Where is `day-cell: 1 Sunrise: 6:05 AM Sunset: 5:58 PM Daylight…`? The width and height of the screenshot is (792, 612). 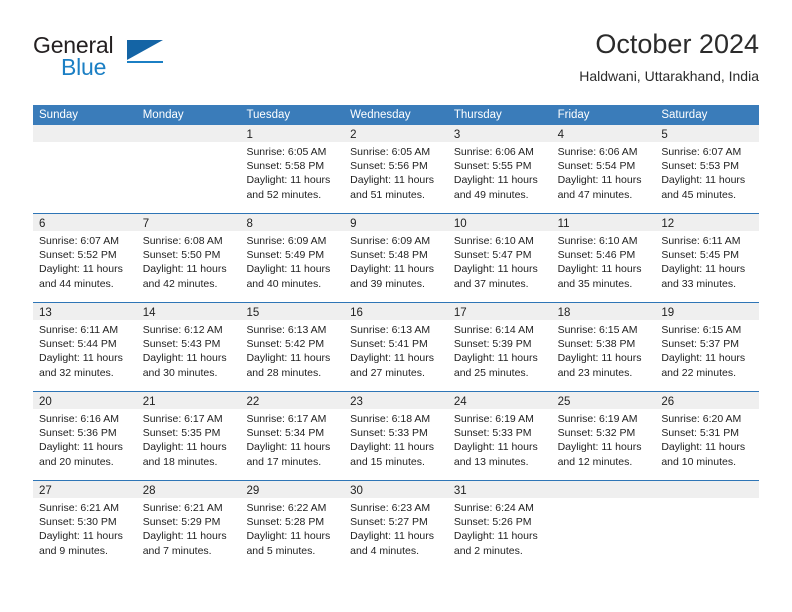 day-cell: 1 Sunrise: 6:05 AM Sunset: 5:58 PM Daylight… is located at coordinates (292, 169).